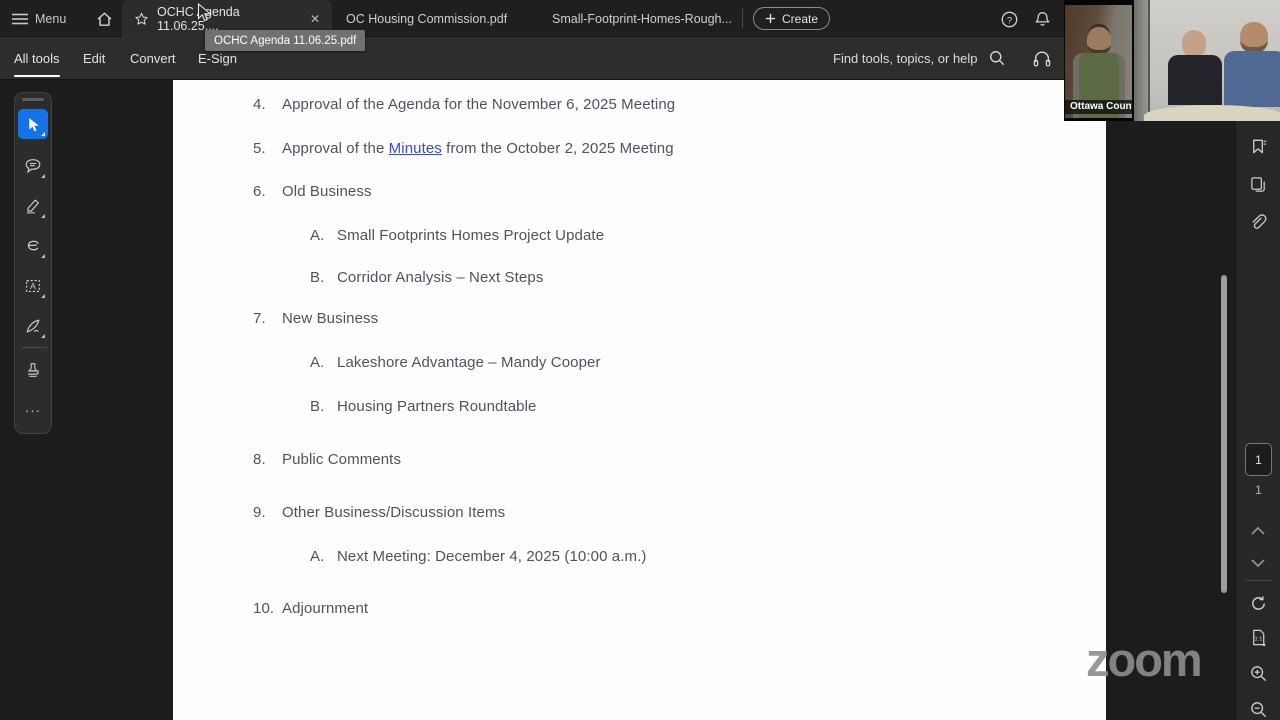 This screenshot has width=1280, height=720. What do you see at coordinates (905, 58) in the screenshot?
I see `find-tools-label: Find tools, topics, or help` at bounding box center [905, 58].